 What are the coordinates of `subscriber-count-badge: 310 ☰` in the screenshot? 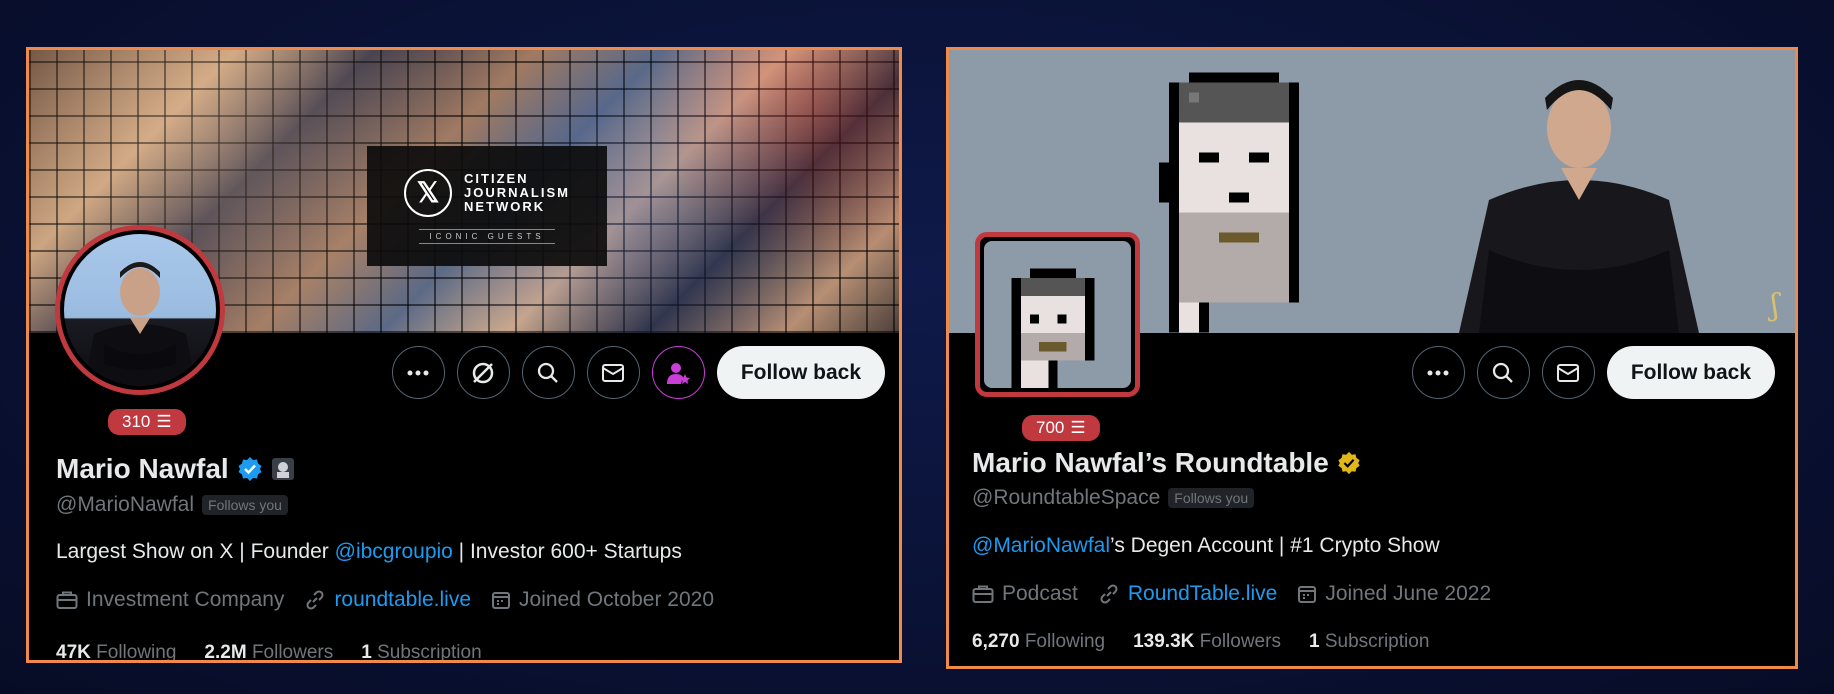 It's located at (147, 422).